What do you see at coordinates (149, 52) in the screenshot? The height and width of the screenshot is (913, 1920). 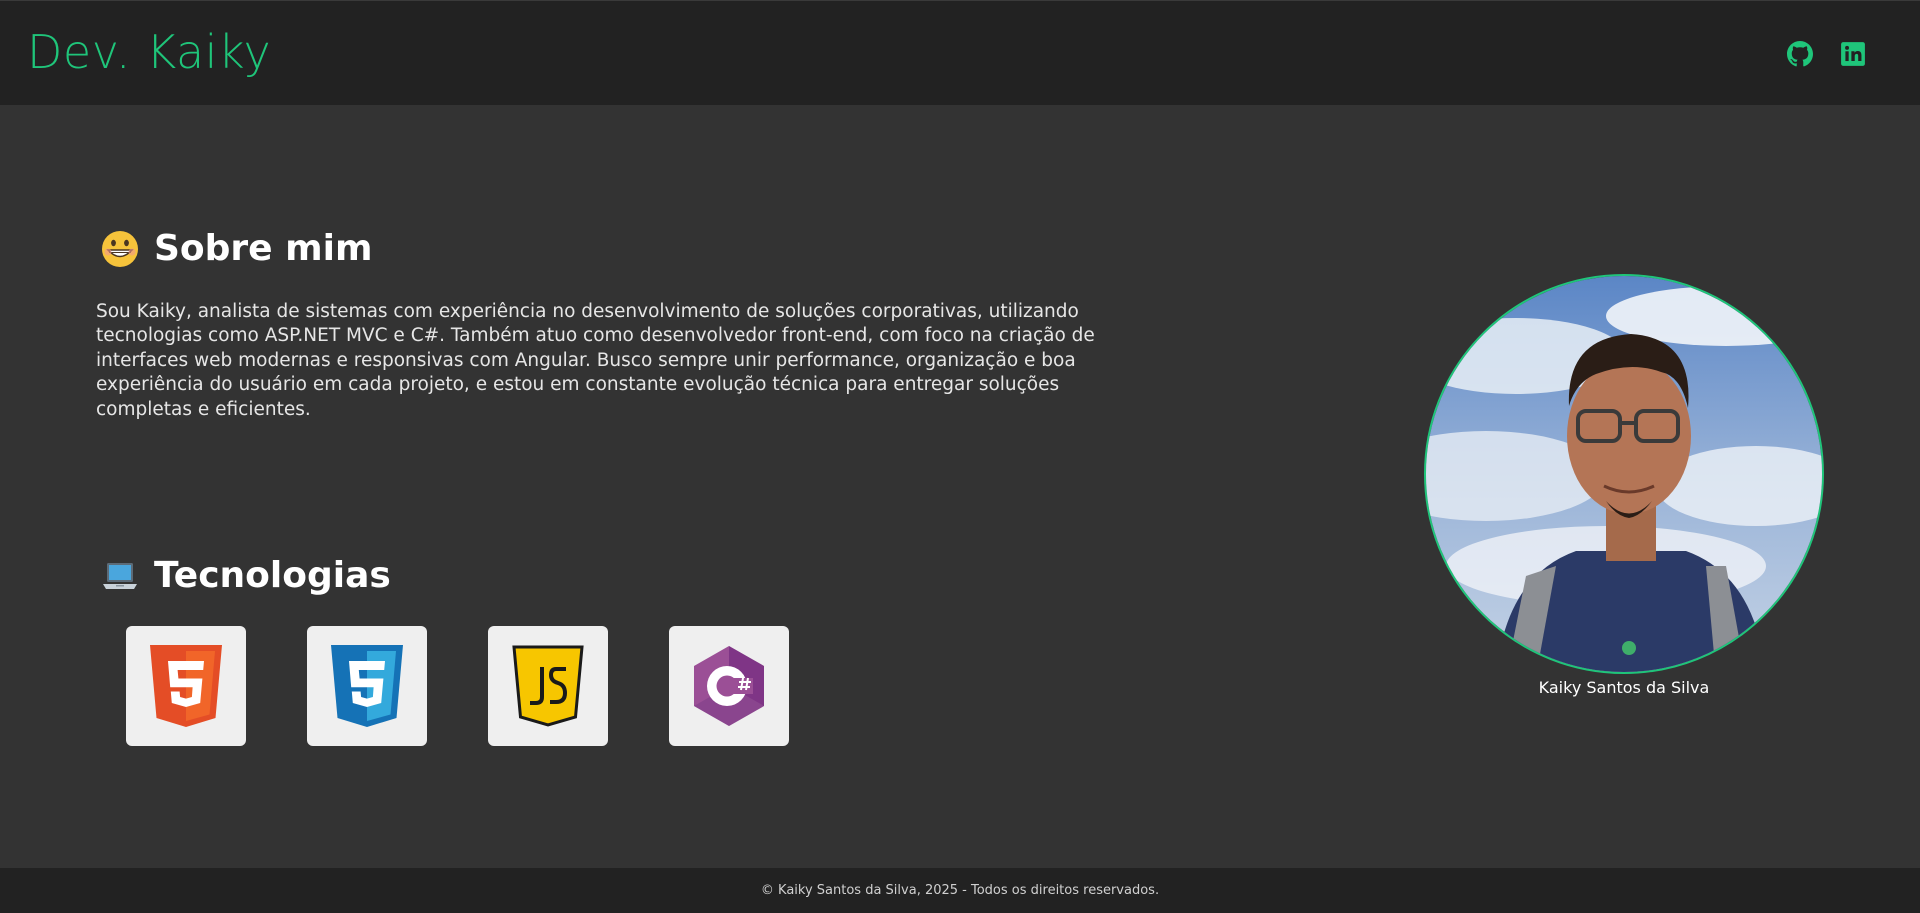 I see `brand-logo: Dev. Kaiky` at bounding box center [149, 52].